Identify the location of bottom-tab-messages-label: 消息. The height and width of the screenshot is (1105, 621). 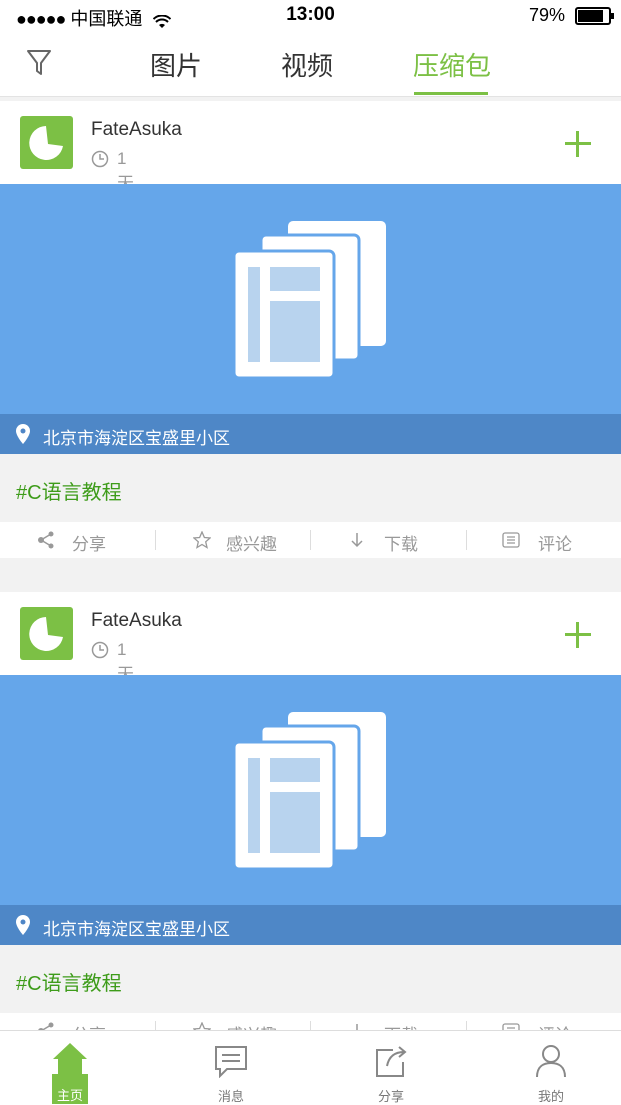
(230, 1096).